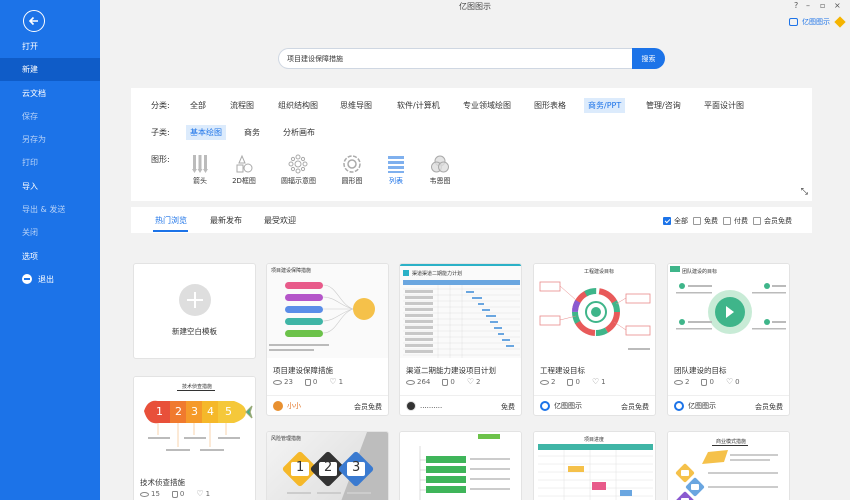 This screenshot has height=500, width=850. I want to click on template-card: 风险管理措施 1 2 3, so click(327, 465).